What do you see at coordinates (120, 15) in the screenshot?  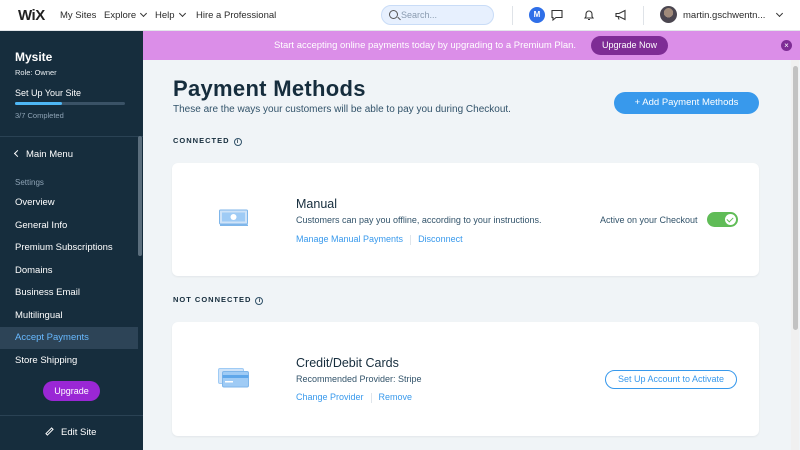 I see `nav-explore-label: Explore` at bounding box center [120, 15].